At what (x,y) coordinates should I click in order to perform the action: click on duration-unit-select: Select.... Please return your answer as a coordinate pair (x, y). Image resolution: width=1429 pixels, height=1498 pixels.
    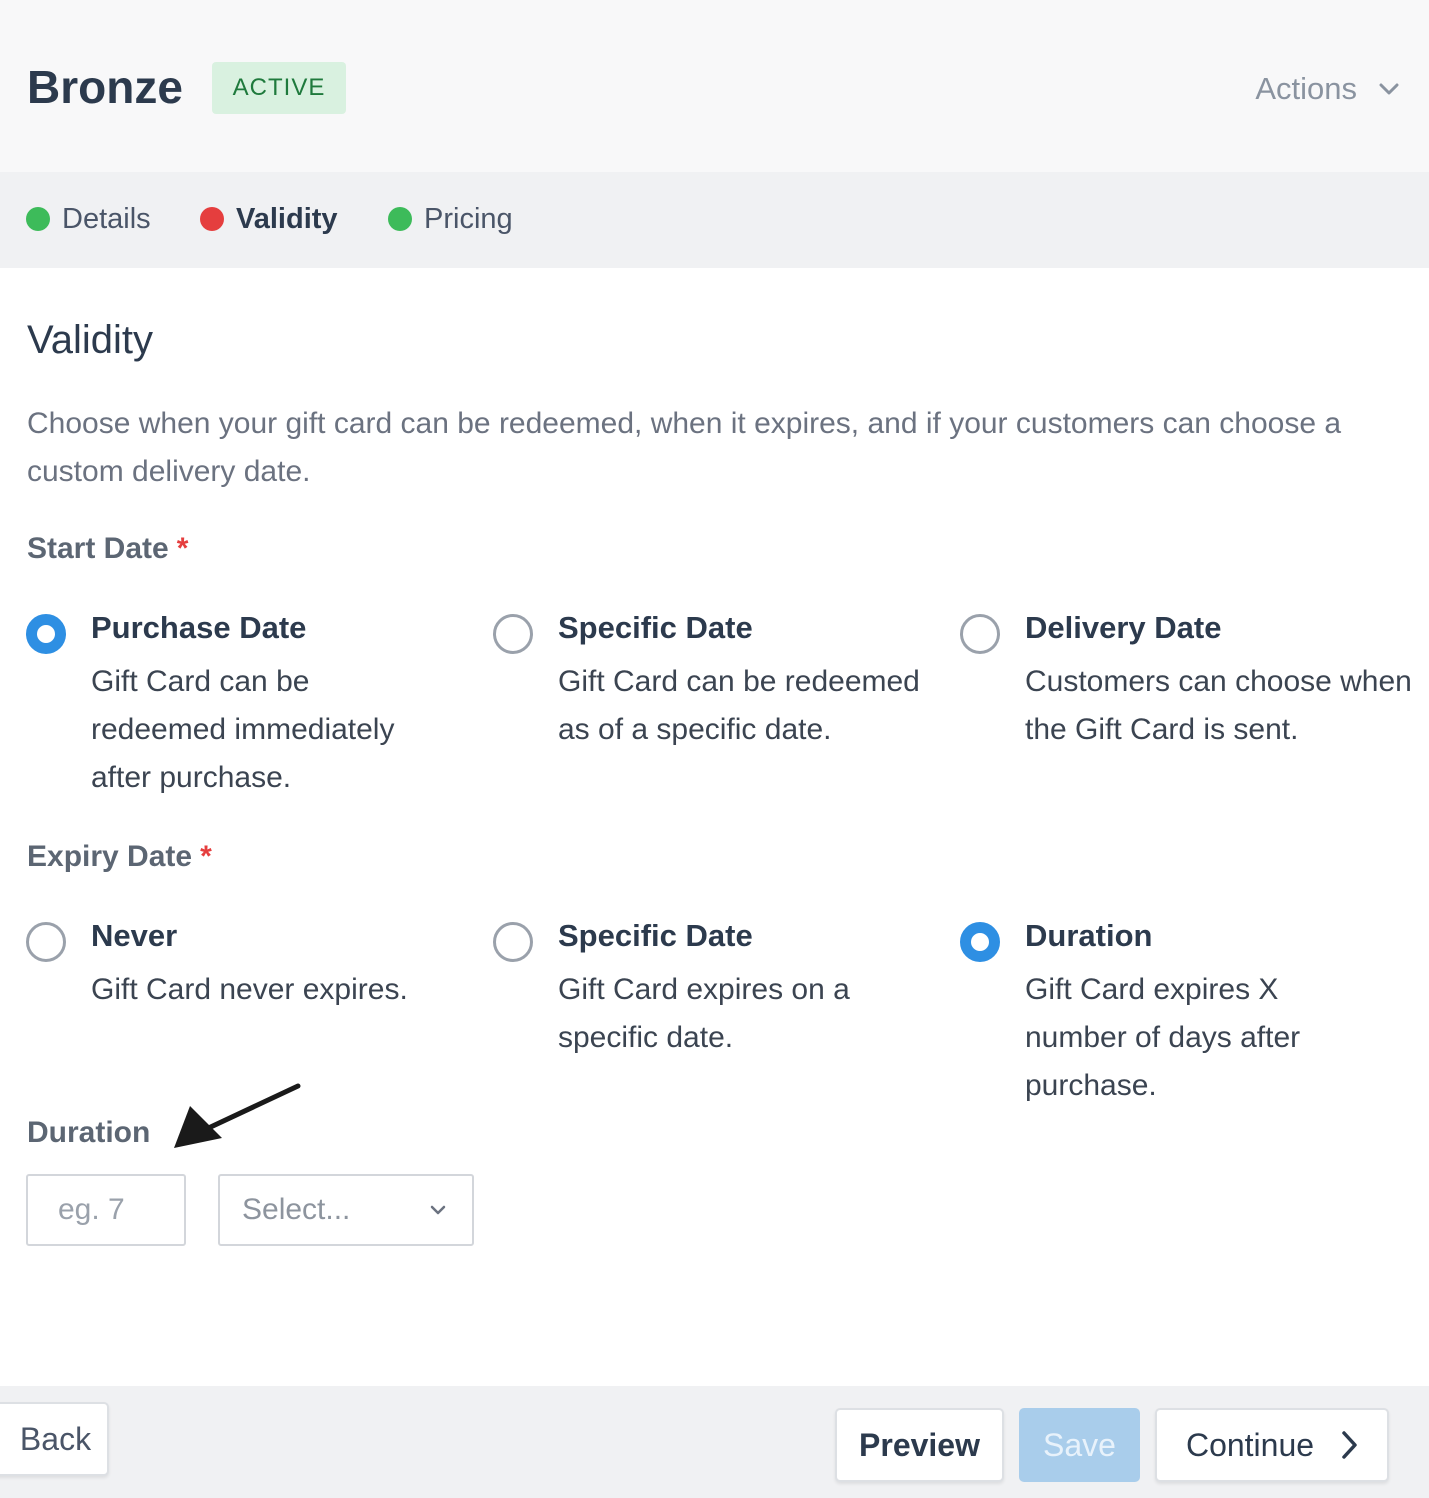
    Looking at the image, I should click on (346, 1210).